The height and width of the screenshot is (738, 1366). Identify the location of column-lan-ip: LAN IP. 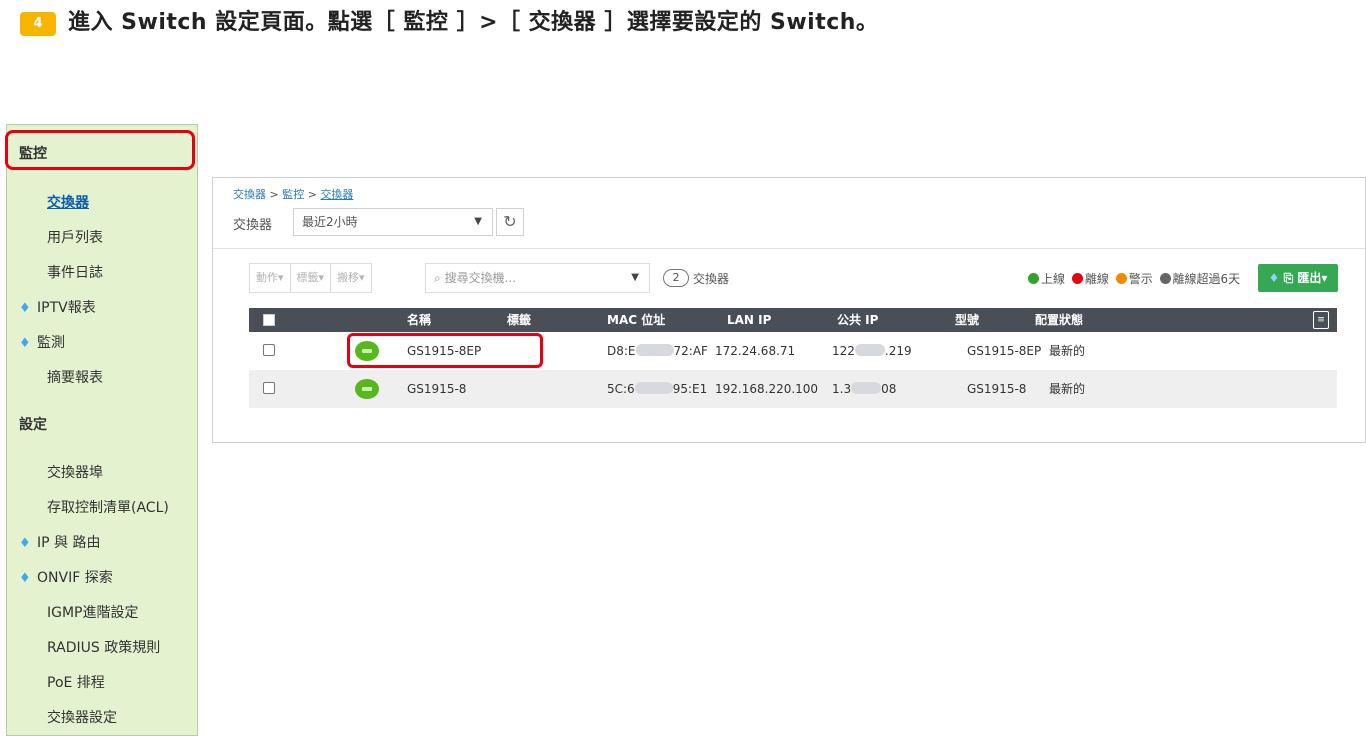
(749, 320).